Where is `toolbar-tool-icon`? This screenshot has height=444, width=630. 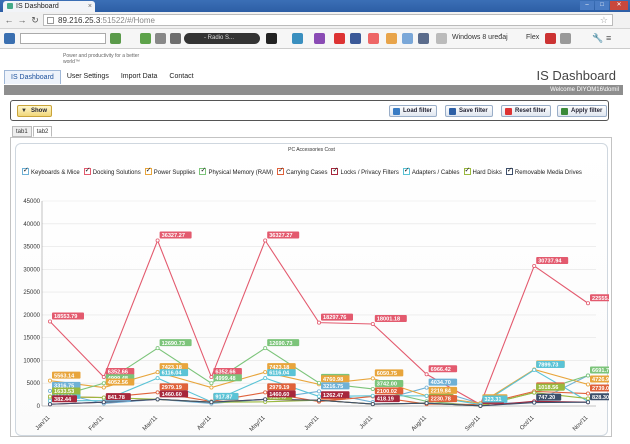
toolbar-tool-icon is located at coordinates (160, 38).